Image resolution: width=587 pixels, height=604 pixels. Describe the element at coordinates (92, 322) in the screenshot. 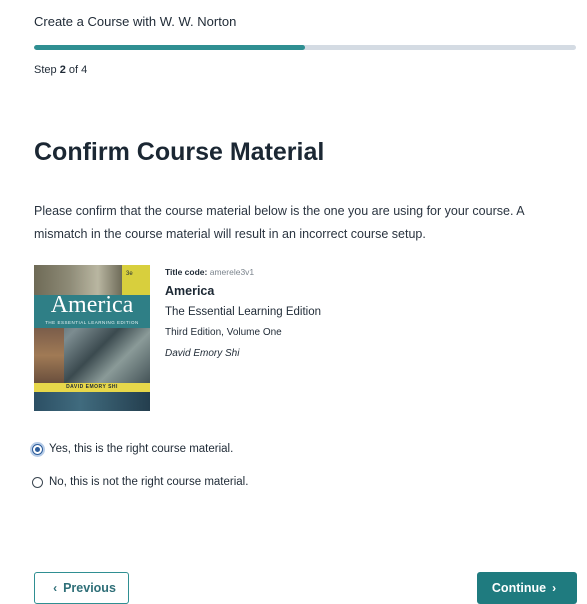

I see `cover-subtitle: THE ESSENTIAL LEARNING EDITION` at that location.